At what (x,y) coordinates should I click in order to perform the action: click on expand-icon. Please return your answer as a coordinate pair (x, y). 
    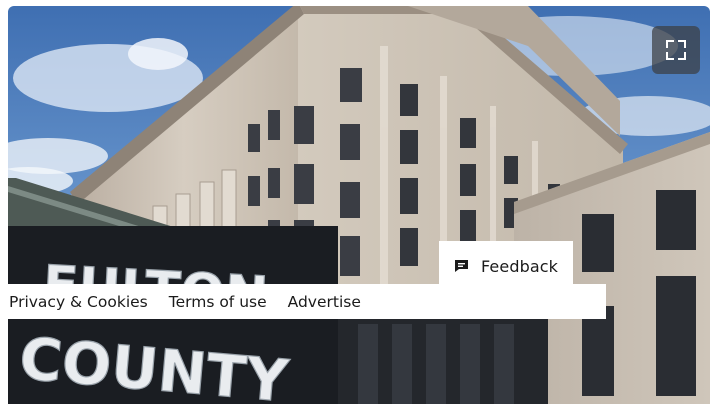
    Looking at the image, I should click on (676, 50).